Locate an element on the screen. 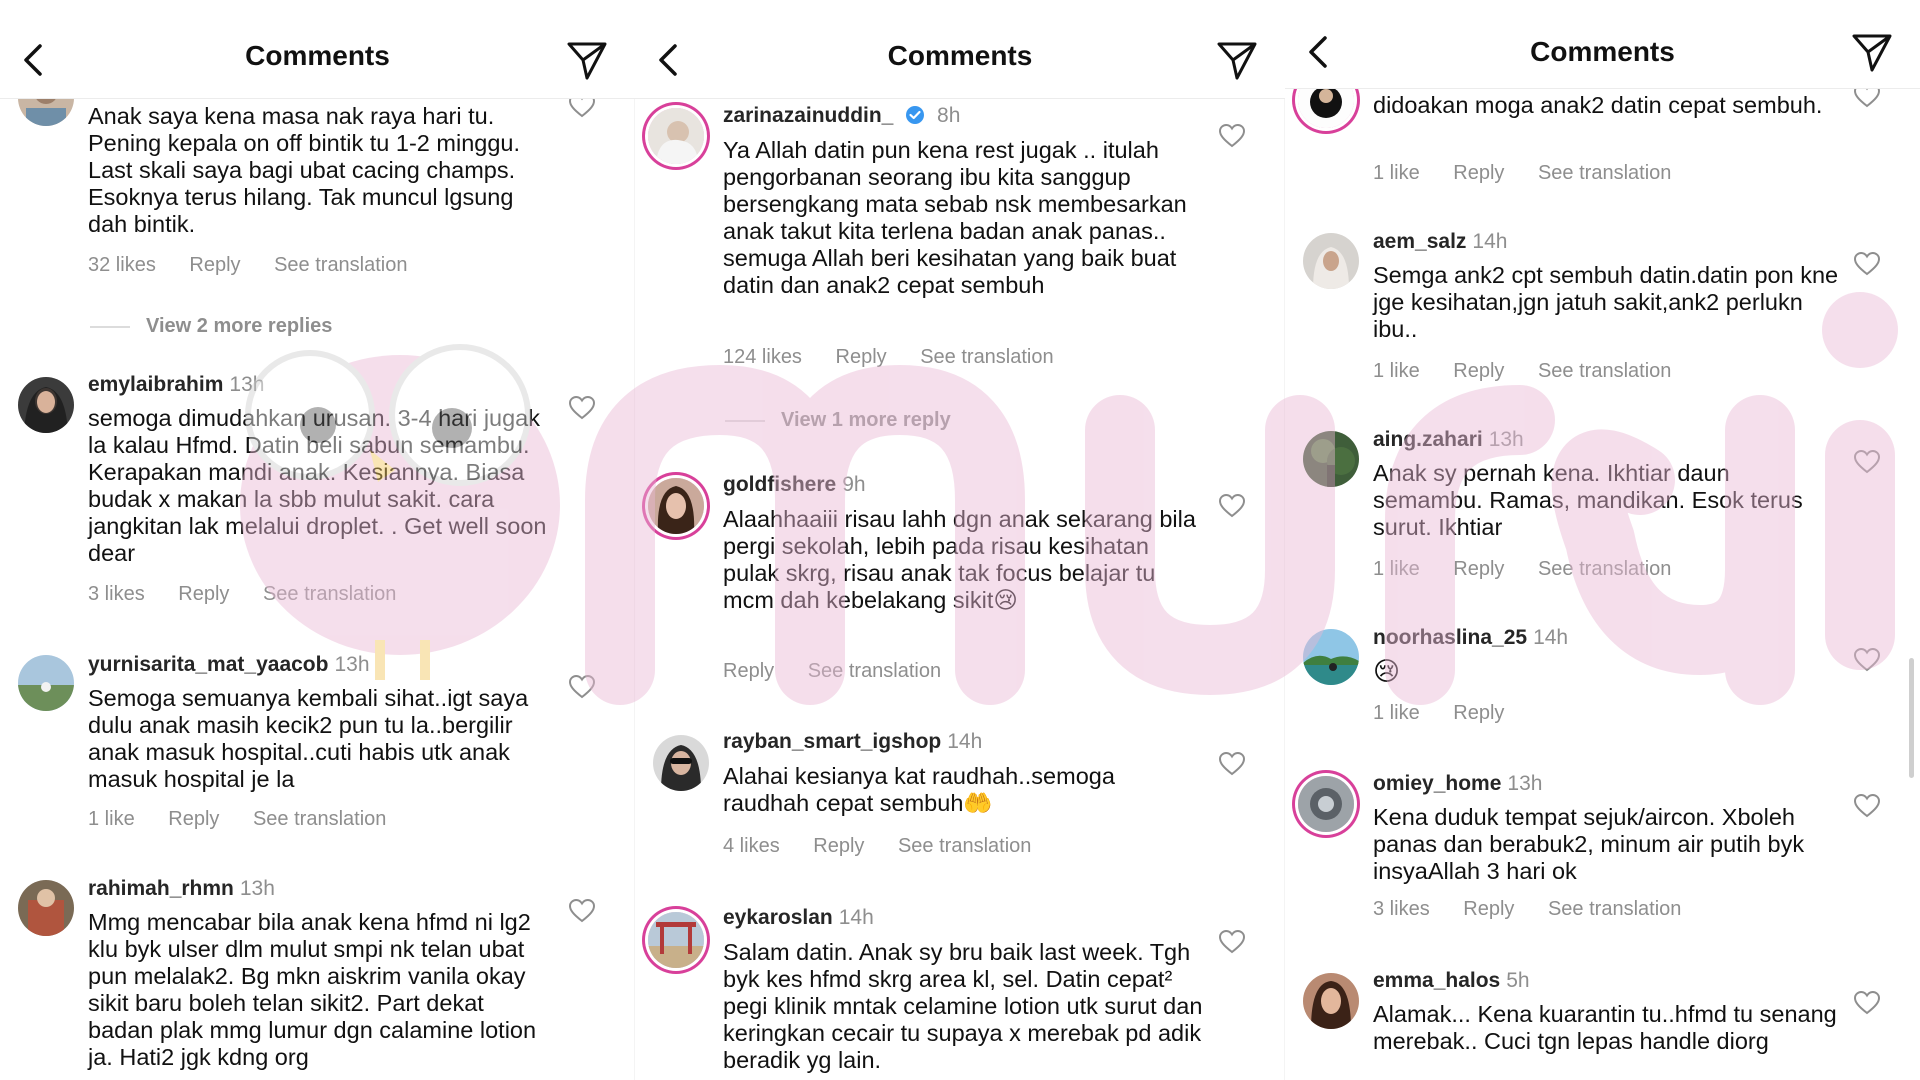 The image size is (1920, 1080). view-more-replies-label: View 2 more replies is located at coordinates (239, 326).